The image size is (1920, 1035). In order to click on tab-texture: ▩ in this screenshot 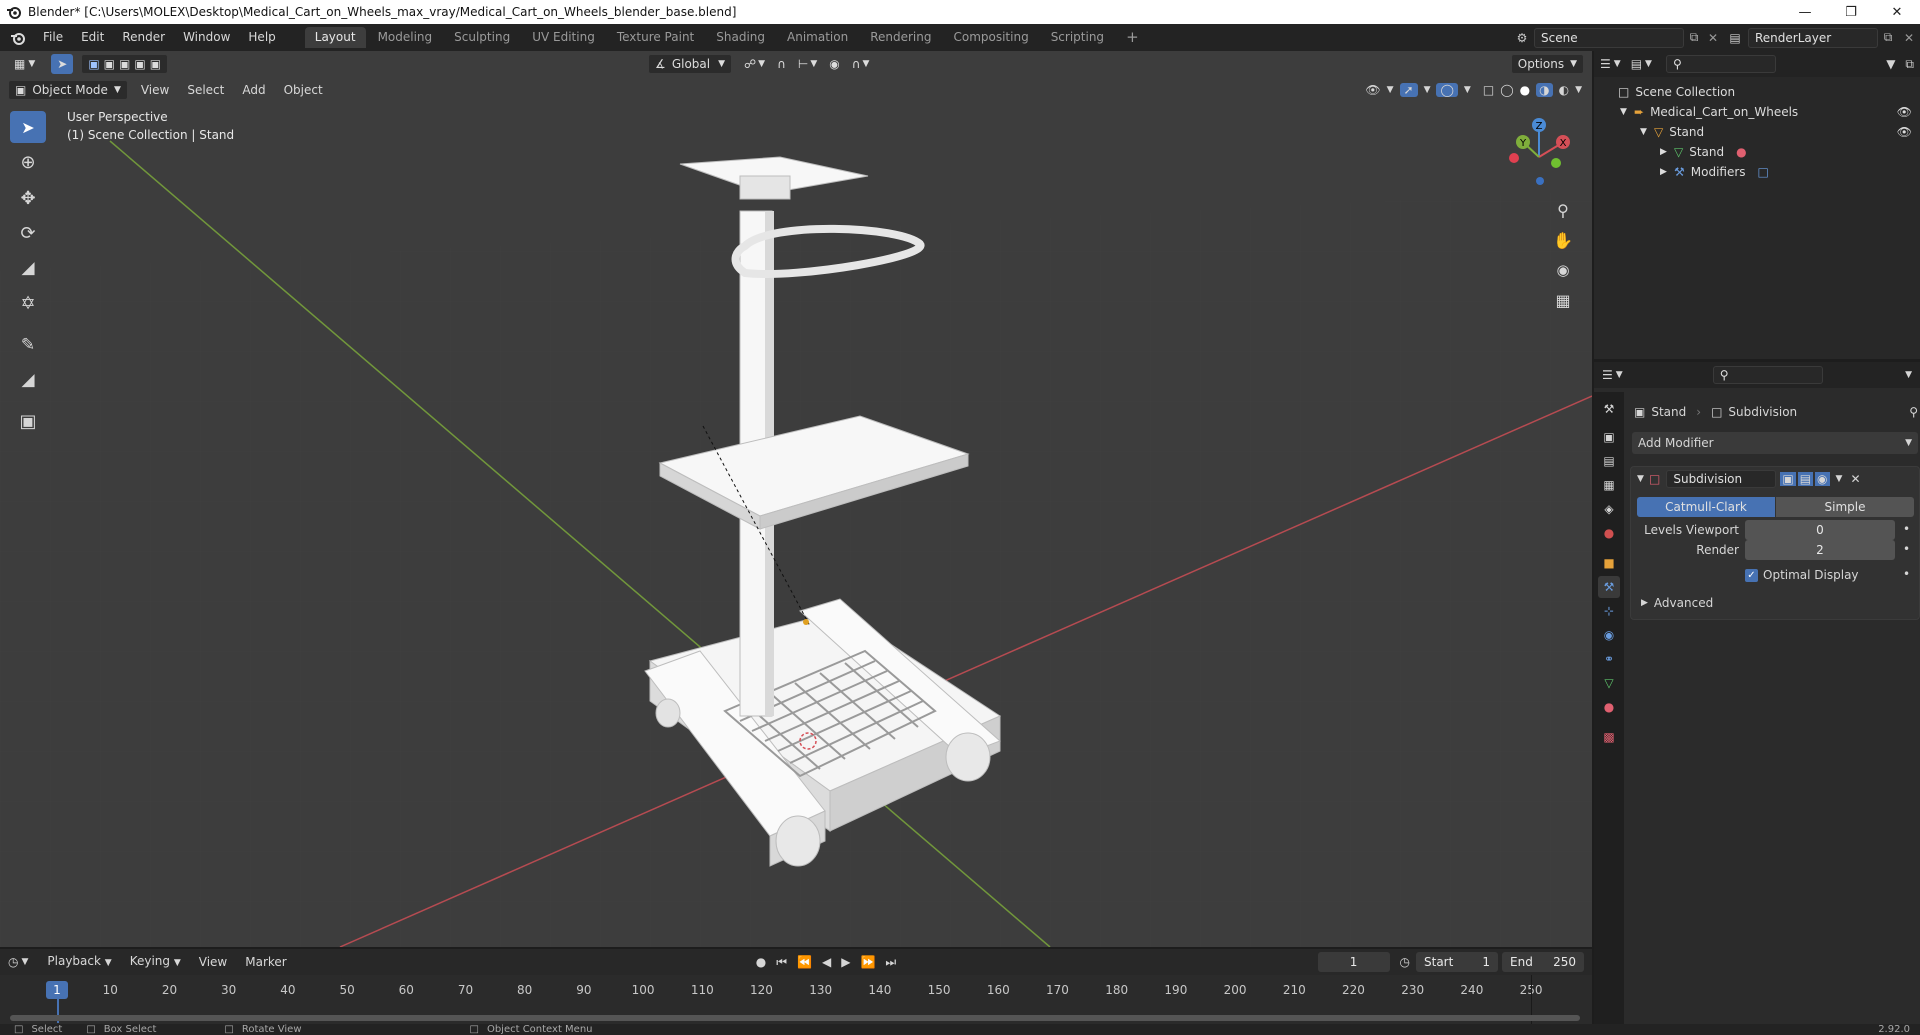, I will do `click(1609, 737)`.